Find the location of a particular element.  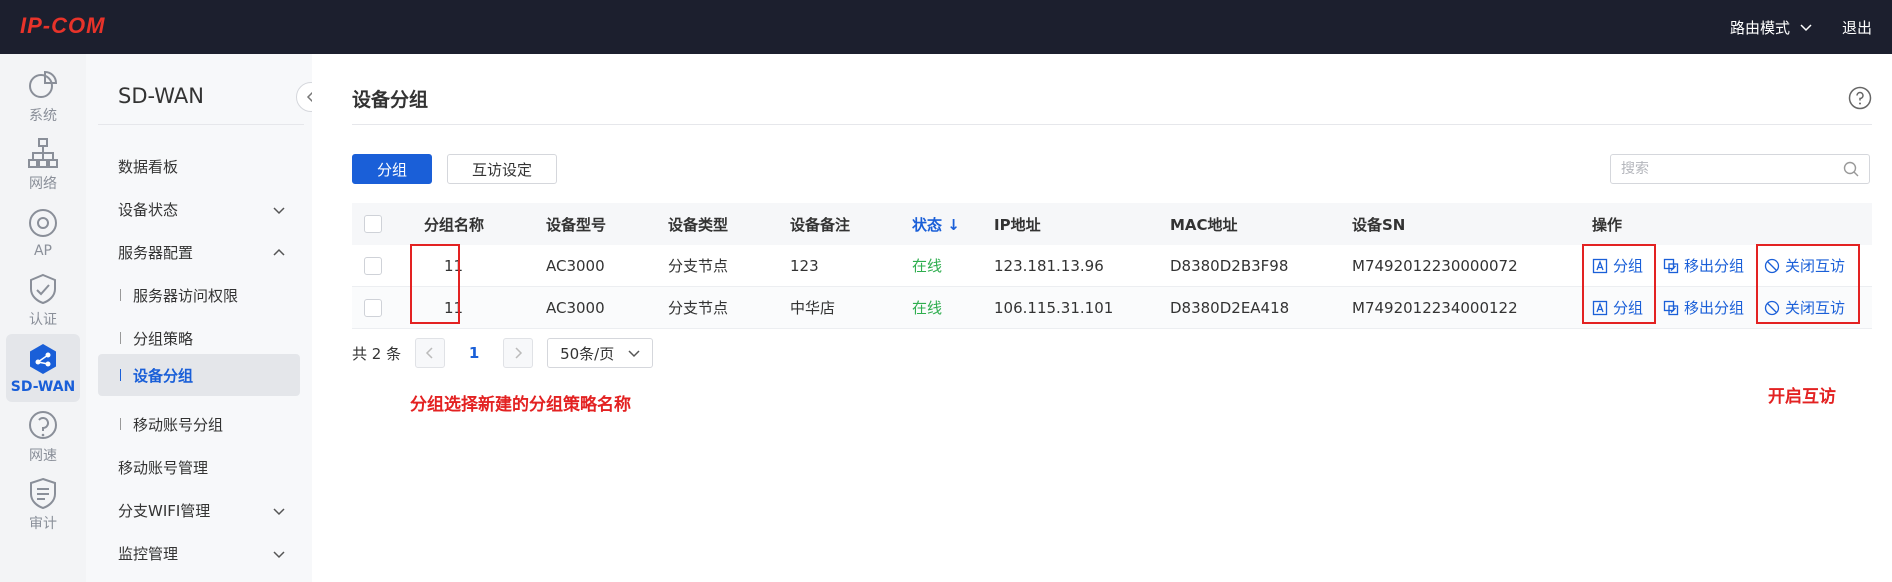

nav-label: 设备分组 is located at coordinates (163, 375).